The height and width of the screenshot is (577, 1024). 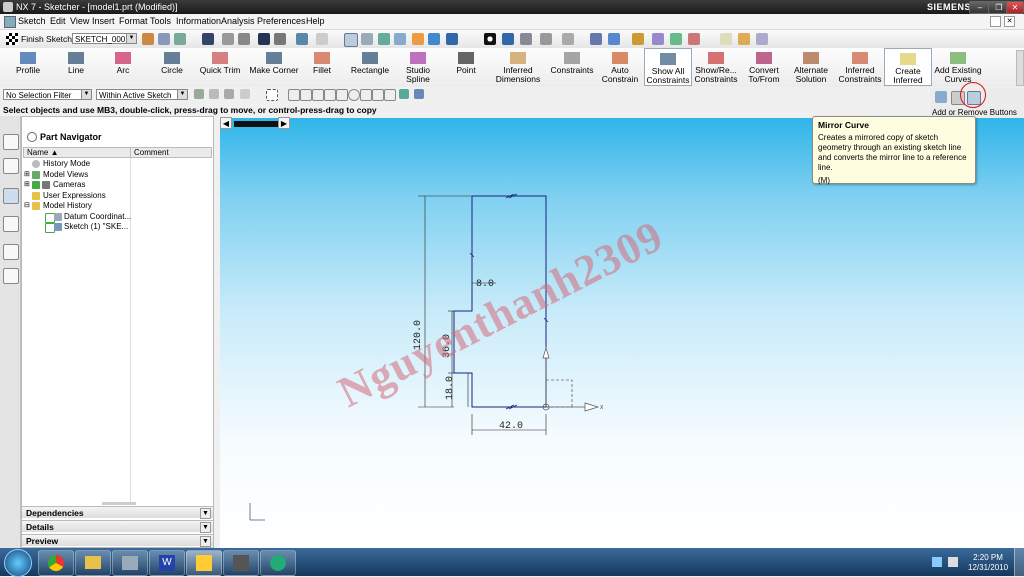 I want to click on check-icon, so click(x=676, y=39).